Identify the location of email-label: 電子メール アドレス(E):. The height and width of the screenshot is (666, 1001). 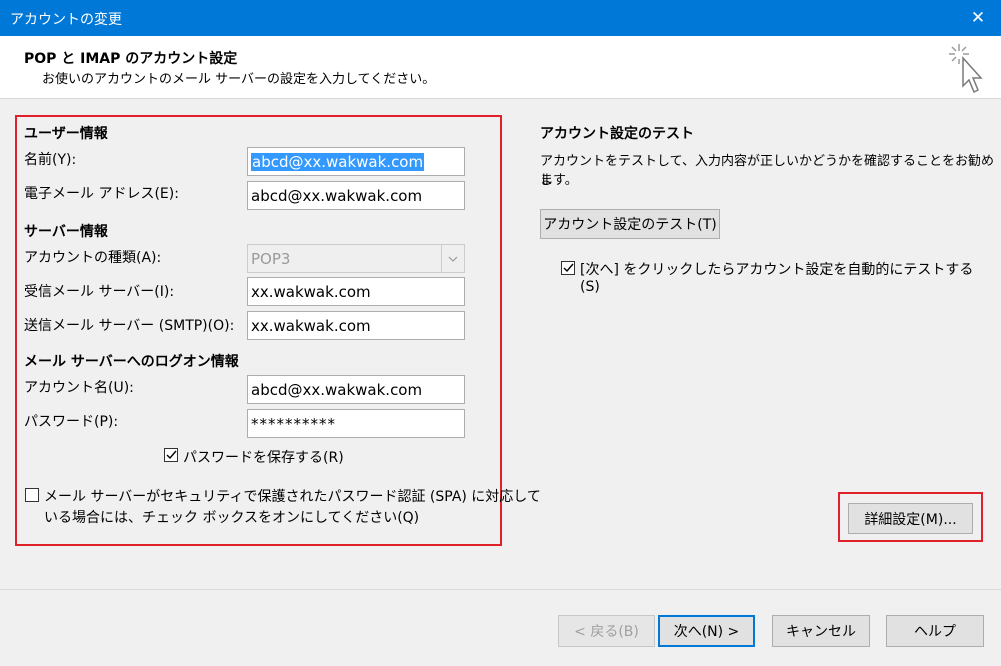
(101, 194).